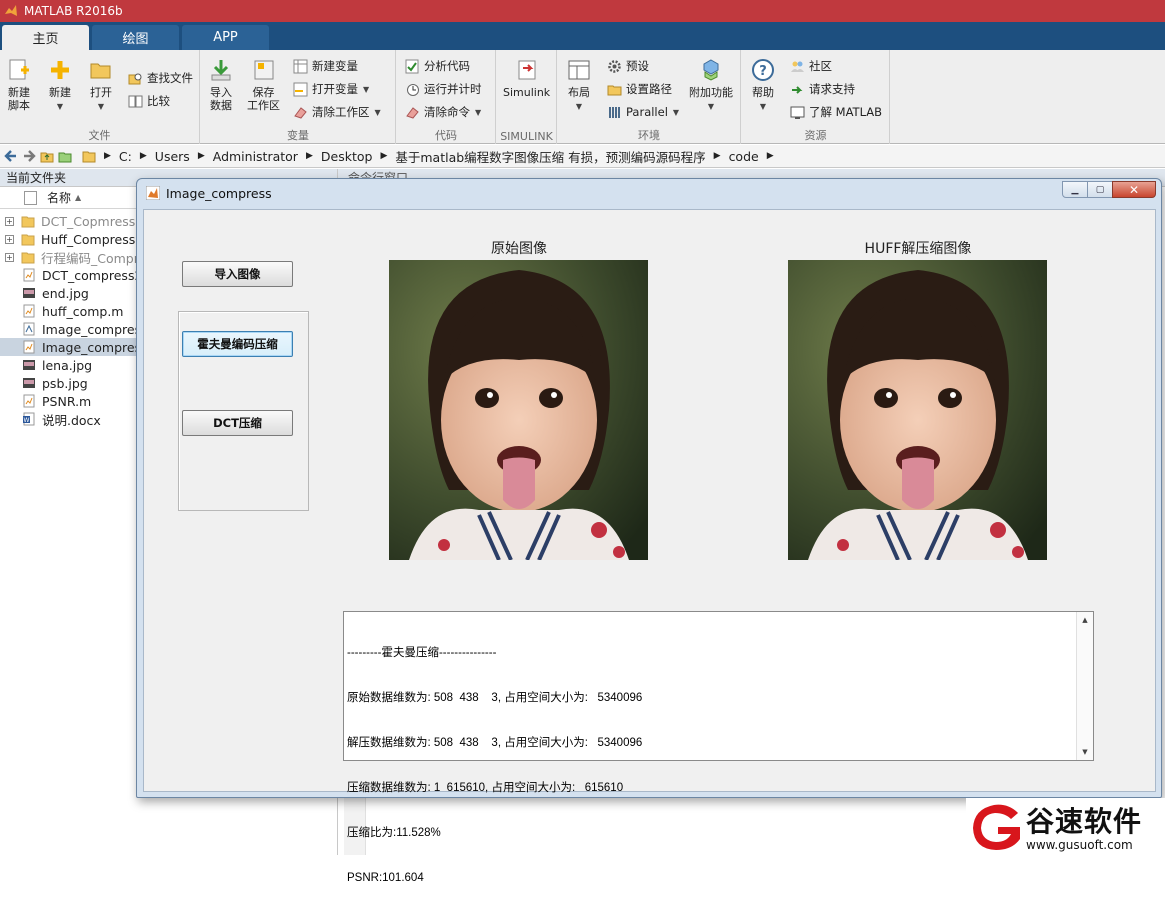 This screenshot has width=1165, height=916. What do you see at coordinates (45, 37) in the screenshot?
I see `tab-home: 主页` at bounding box center [45, 37].